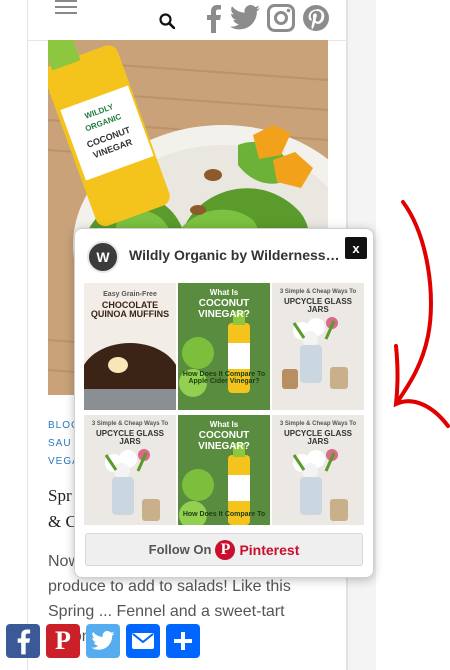 The width and height of the screenshot is (450, 670). What do you see at coordinates (188, 20) in the screenshot?
I see `site-header` at bounding box center [188, 20].